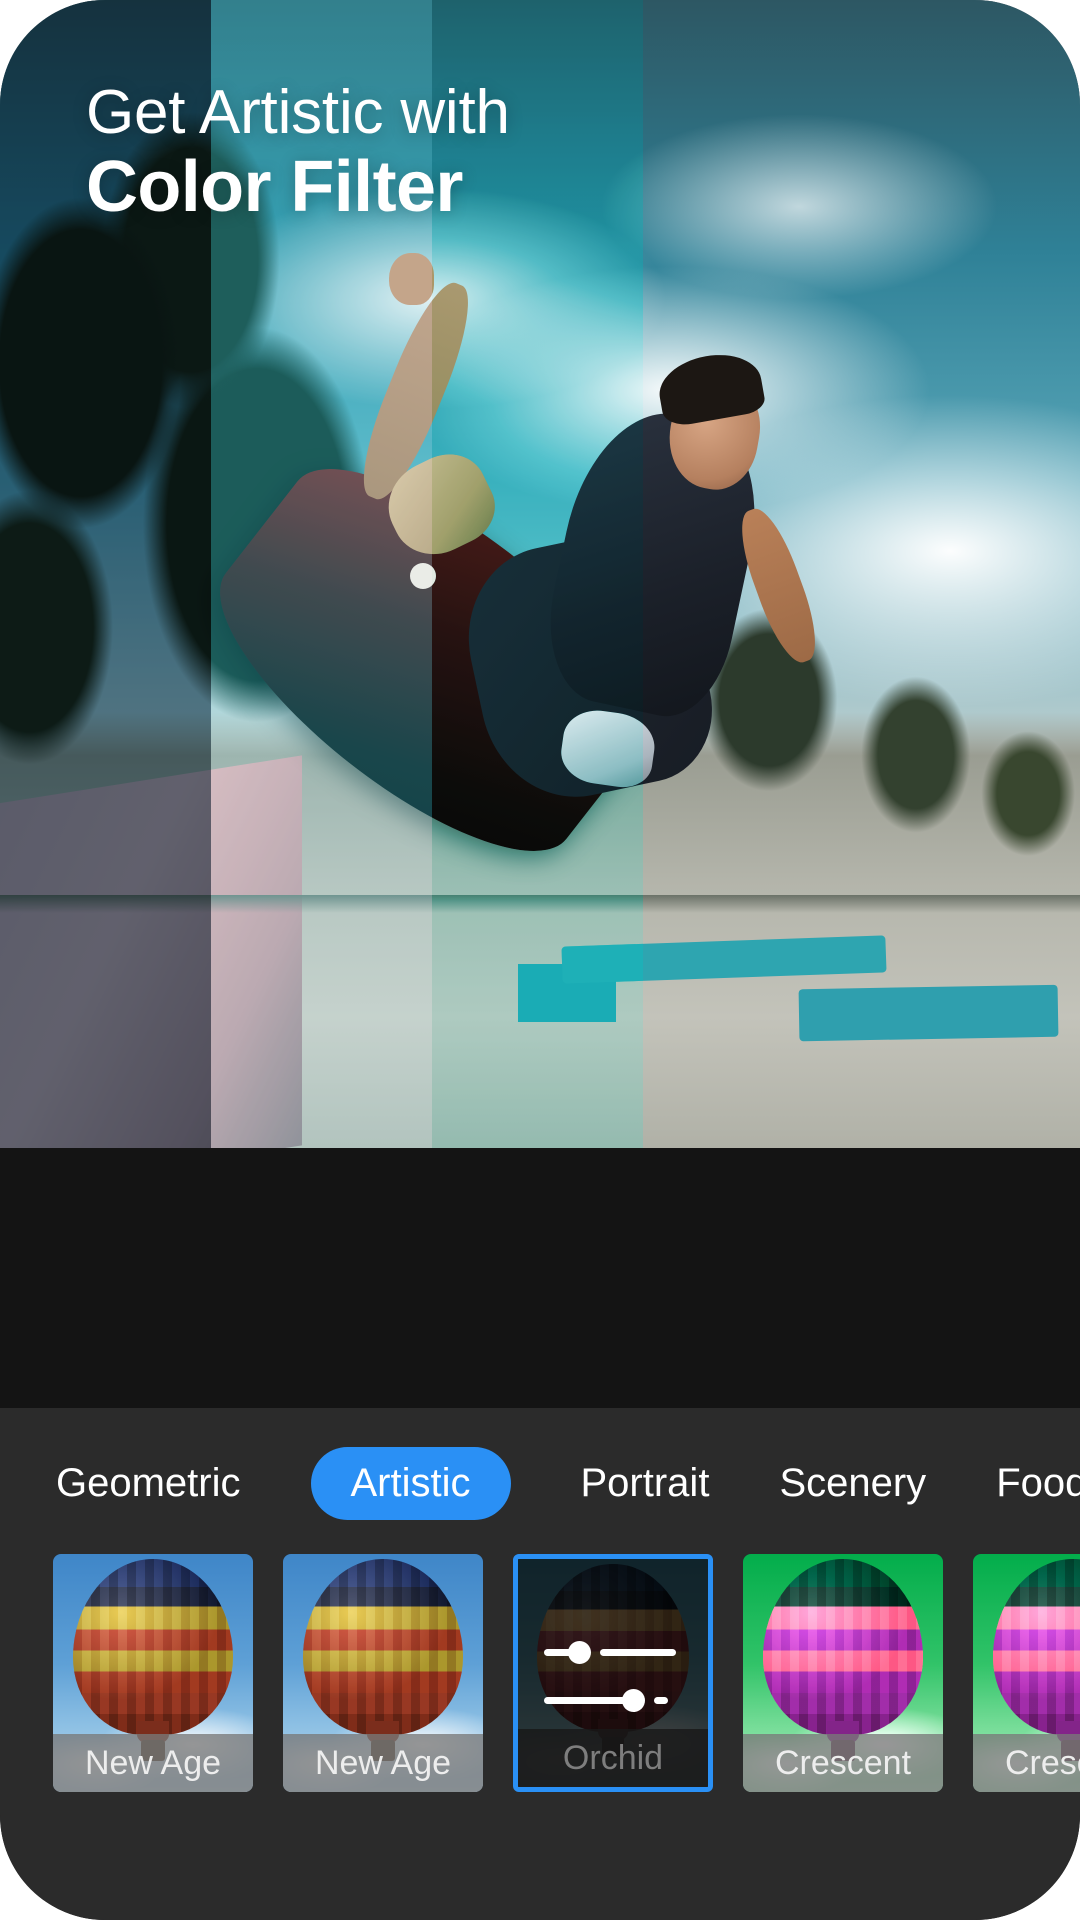 This screenshot has height=1920, width=1080. I want to click on hero-headline: Get Artistic with Color Filter, so click(298, 155).